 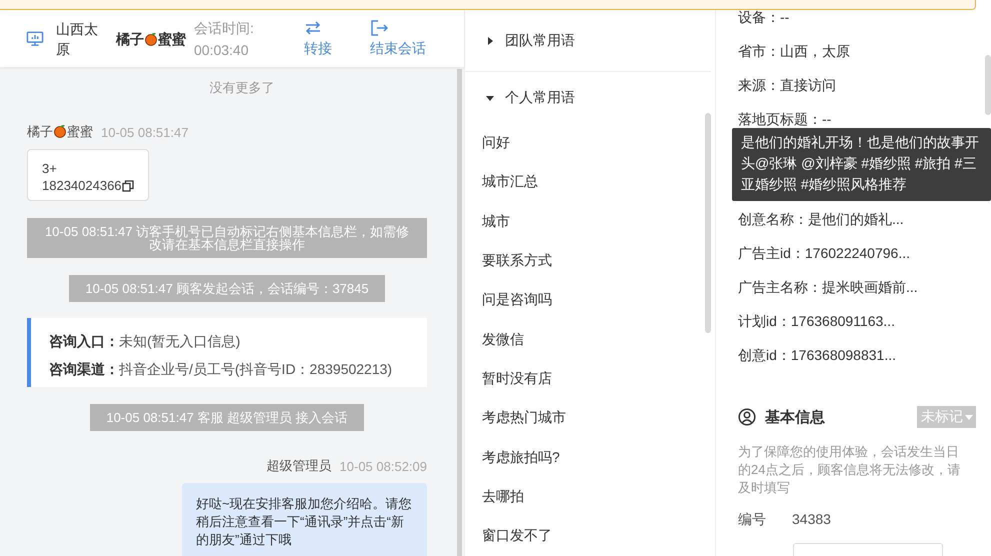 What do you see at coordinates (318, 39) in the screenshot?
I see `transfer-button: 转接` at bounding box center [318, 39].